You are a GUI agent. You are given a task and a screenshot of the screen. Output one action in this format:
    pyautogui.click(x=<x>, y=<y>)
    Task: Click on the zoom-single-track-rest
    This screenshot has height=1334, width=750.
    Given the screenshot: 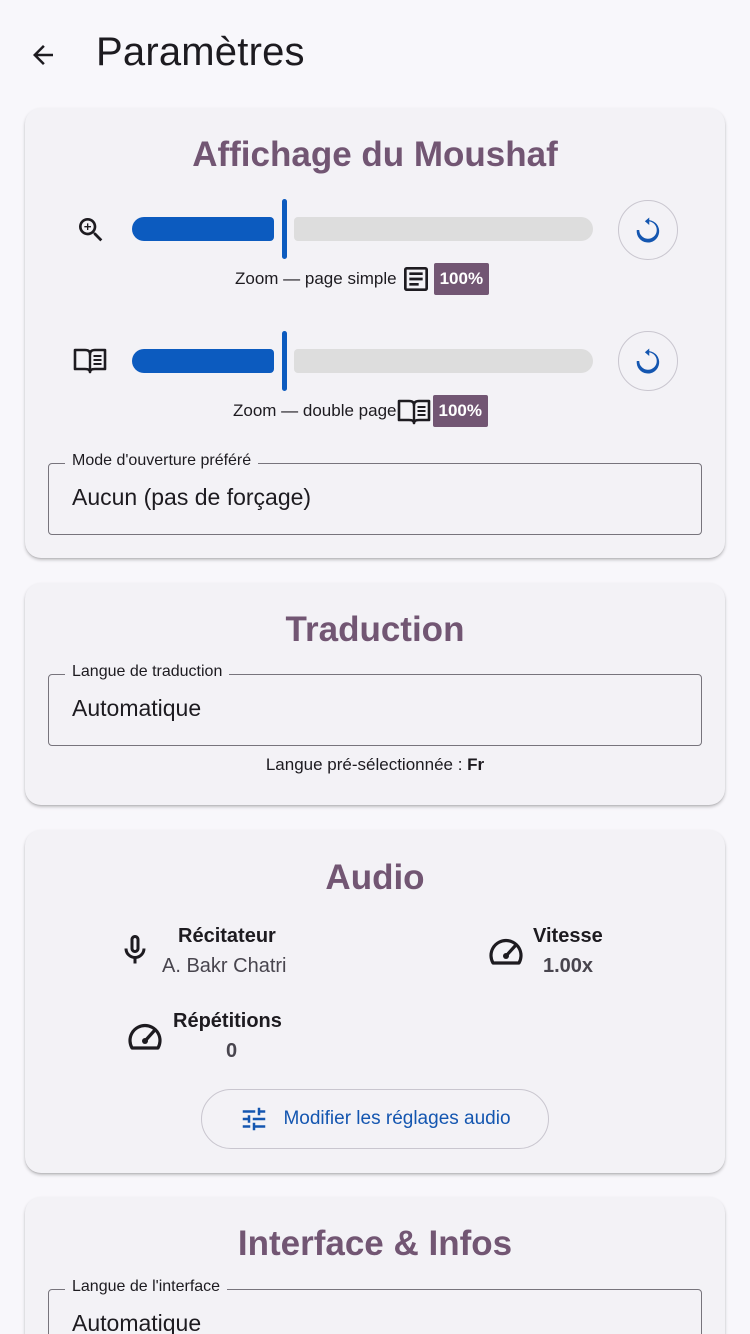 What is the action you would take?
    pyautogui.click(x=443, y=229)
    